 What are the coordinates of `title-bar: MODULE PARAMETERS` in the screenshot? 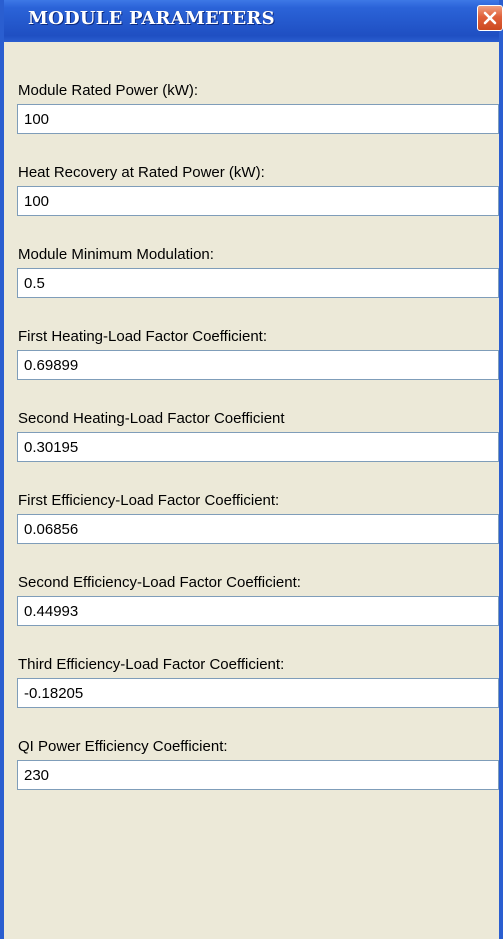 It's located at (253, 21).